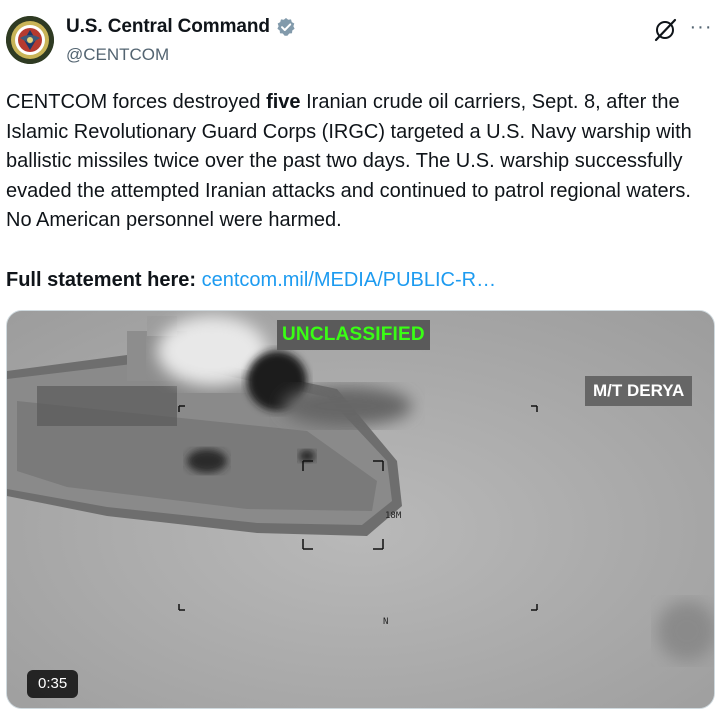 The height and width of the screenshot is (717, 726). I want to click on statement-label: Full statement here:, so click(101, 280).